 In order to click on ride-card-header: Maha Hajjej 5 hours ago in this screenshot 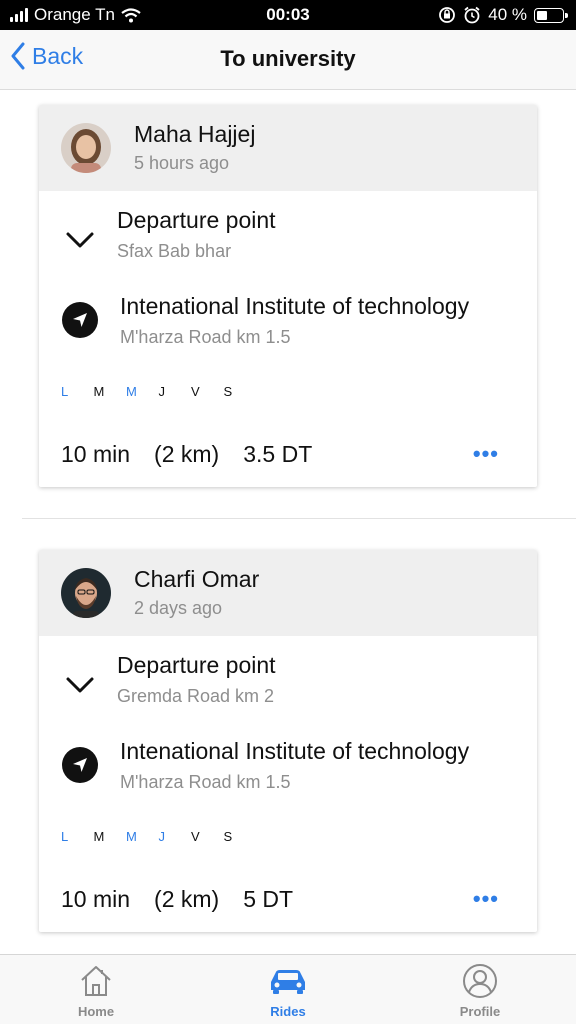, I will do `click(288, 148)`.